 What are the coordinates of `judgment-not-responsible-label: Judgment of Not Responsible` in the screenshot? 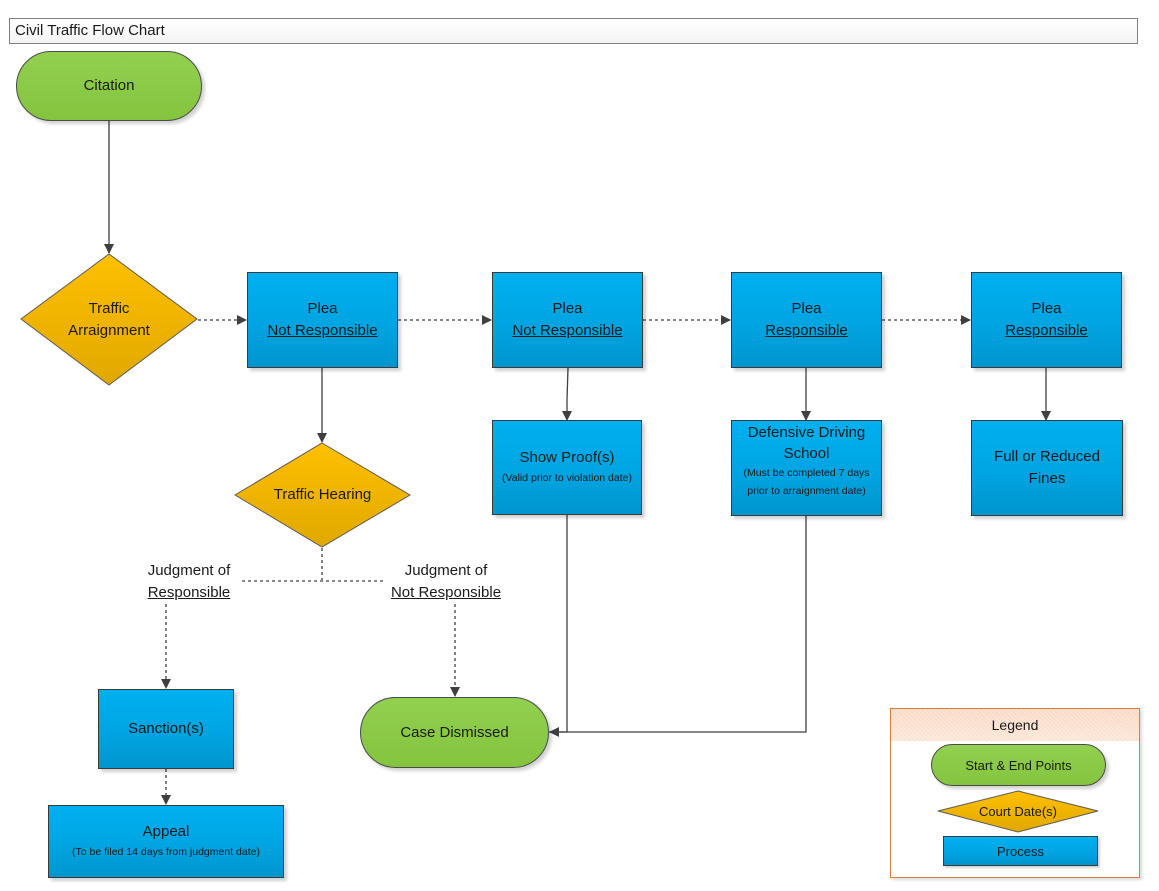 It's located at (446, 582).